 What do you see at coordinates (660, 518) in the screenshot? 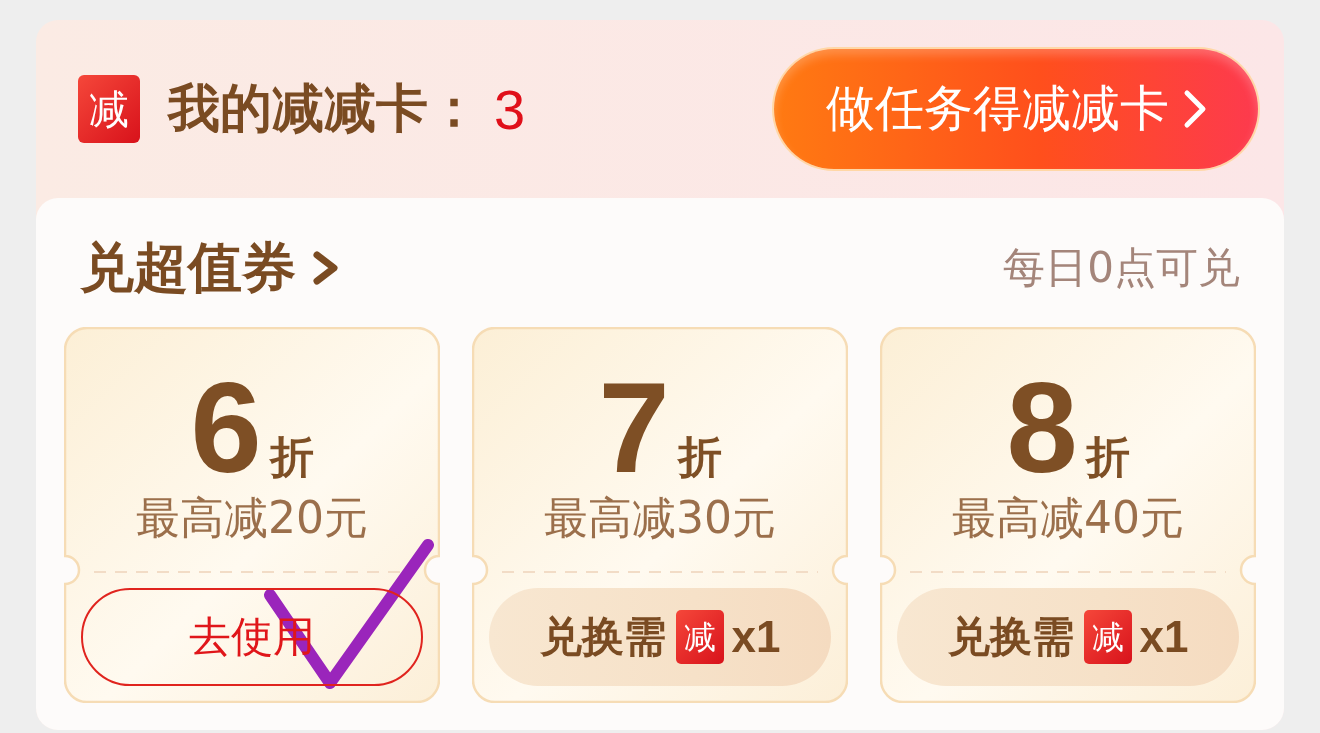
I see `max-discount-text: 最高减30元` at bounding box center [660, 518].